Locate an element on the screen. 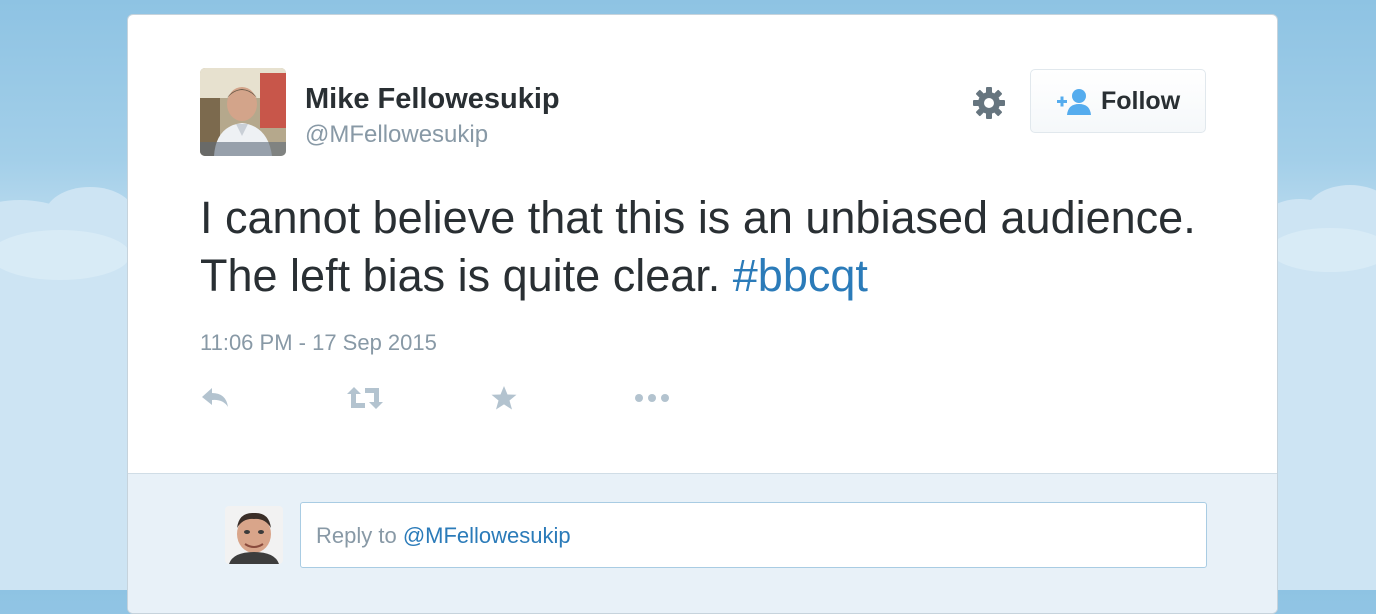  author-avatar is located at coordinates (243, 112).